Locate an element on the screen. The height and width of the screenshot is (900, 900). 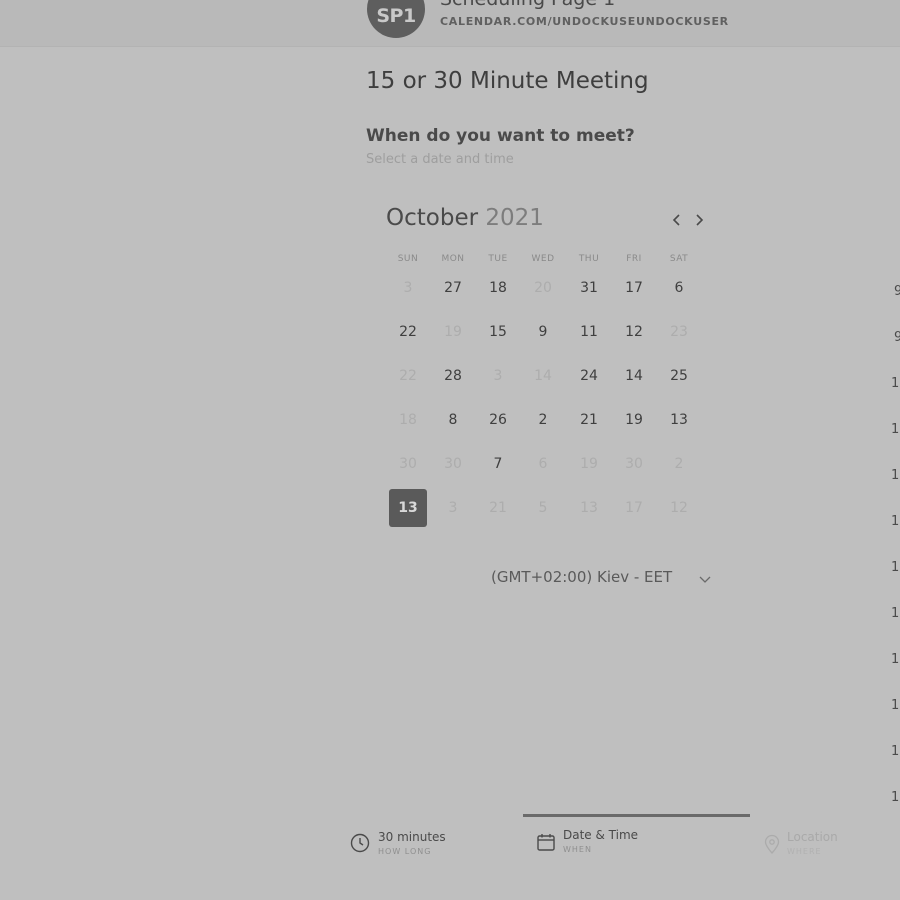
step-location-subtitle: WHERE is located at coordinates (804, 851).